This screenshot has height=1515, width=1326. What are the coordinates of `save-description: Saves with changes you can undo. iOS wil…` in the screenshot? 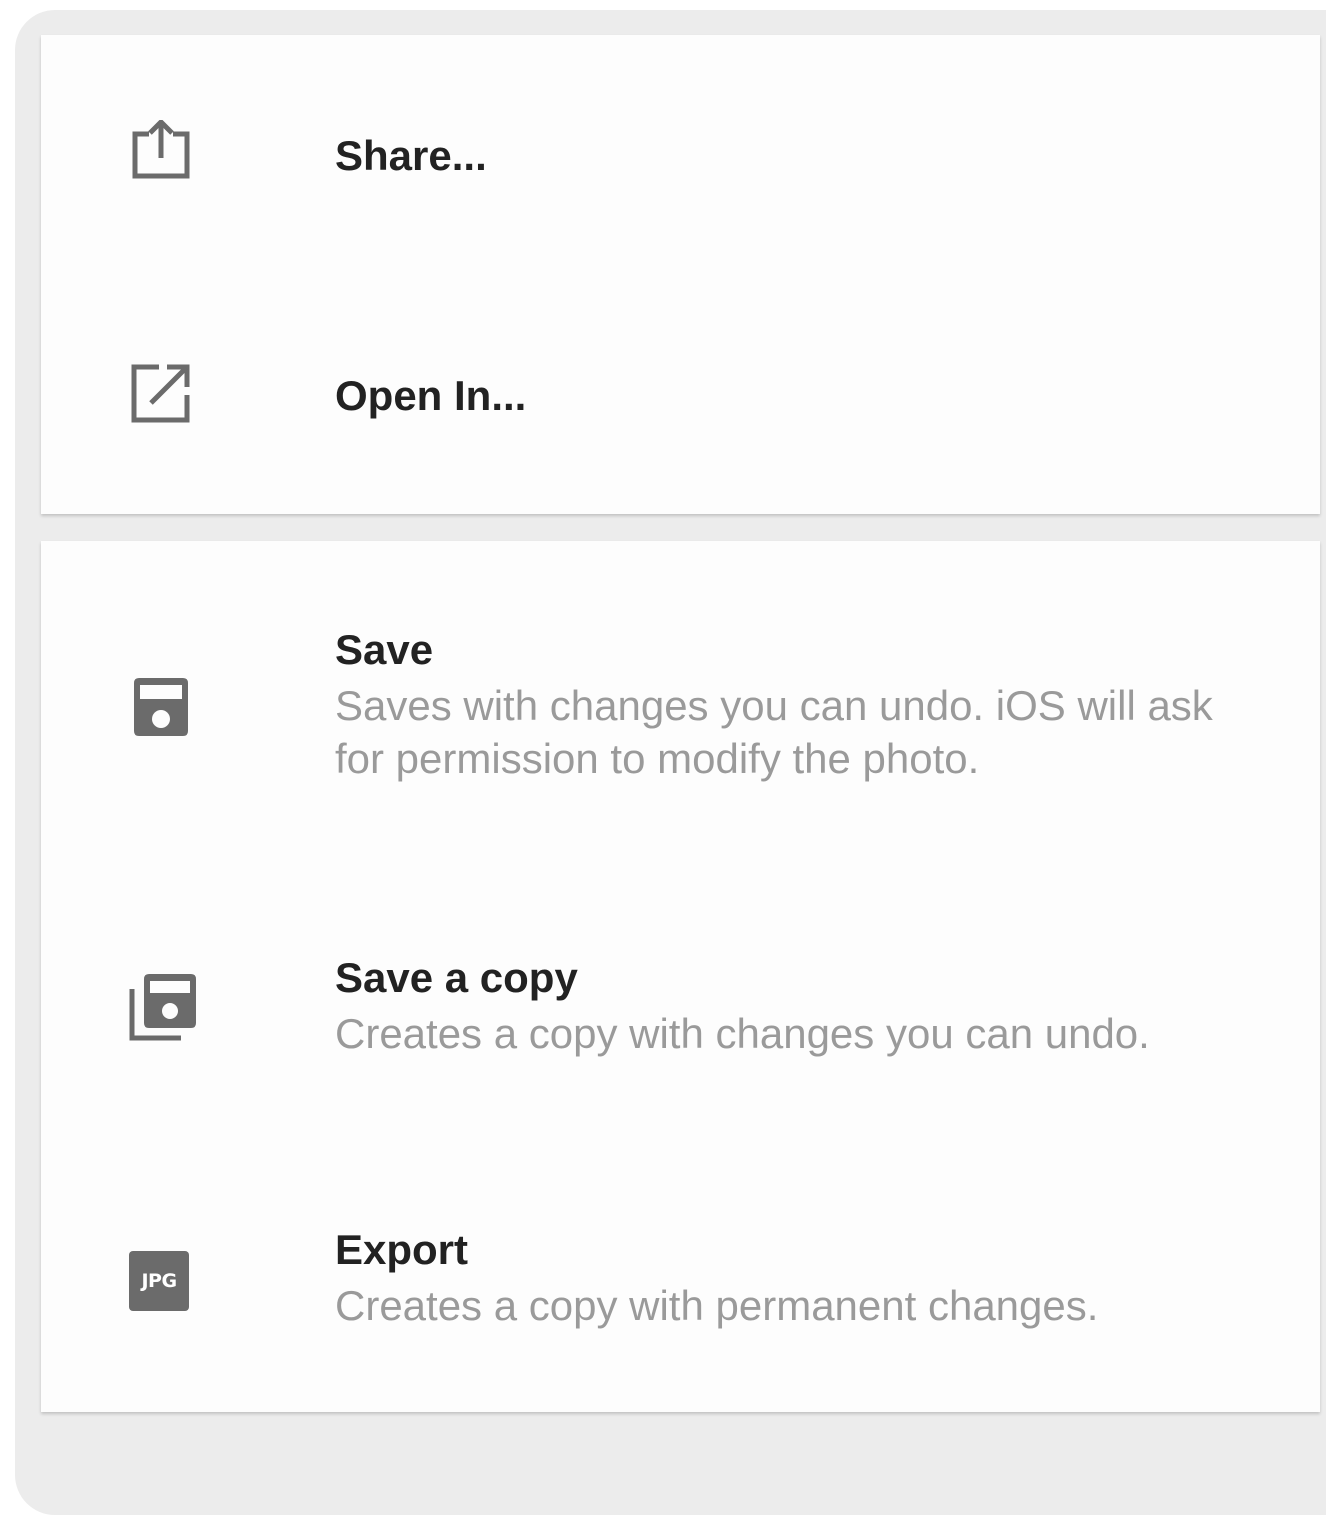 It's located at (774, 732).